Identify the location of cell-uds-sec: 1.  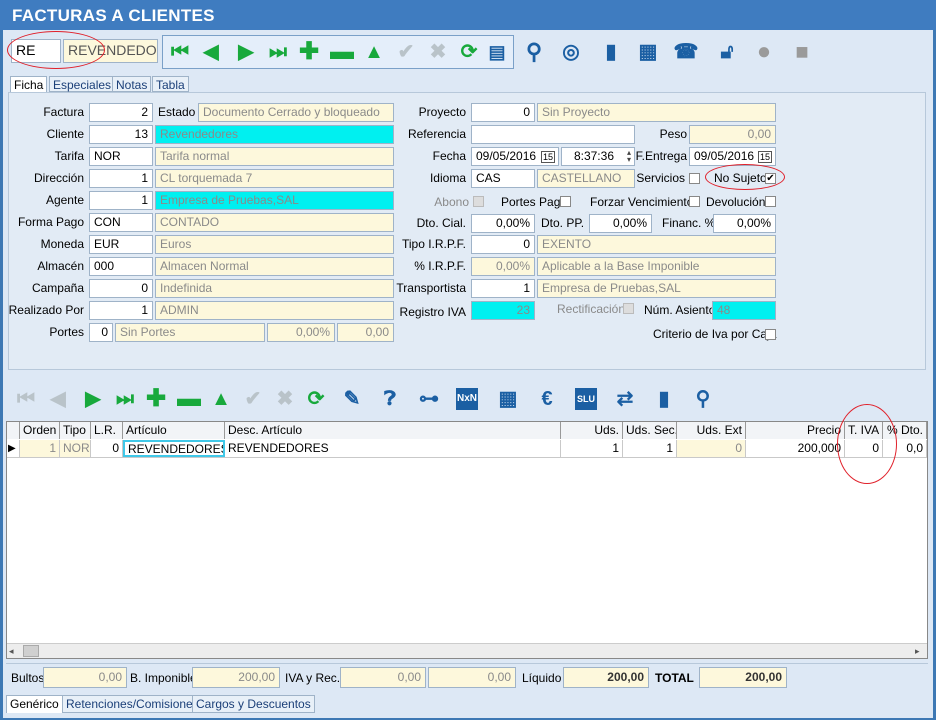
(650, 448).